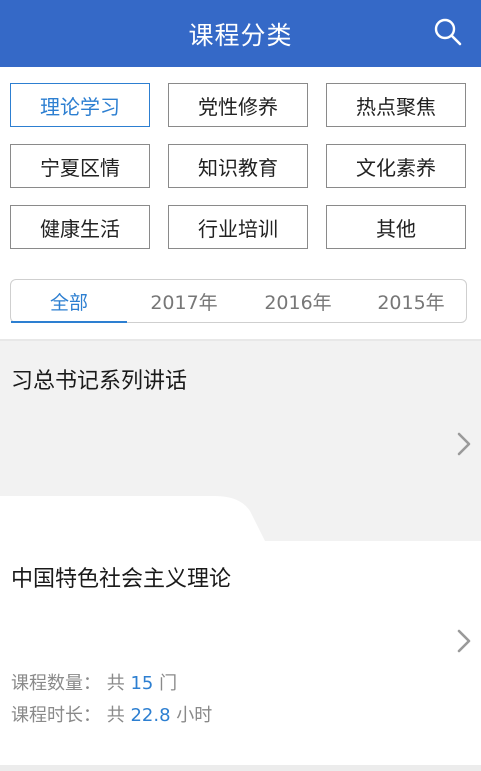  I want to click on category-label: 健康生活, so click(80, 228).